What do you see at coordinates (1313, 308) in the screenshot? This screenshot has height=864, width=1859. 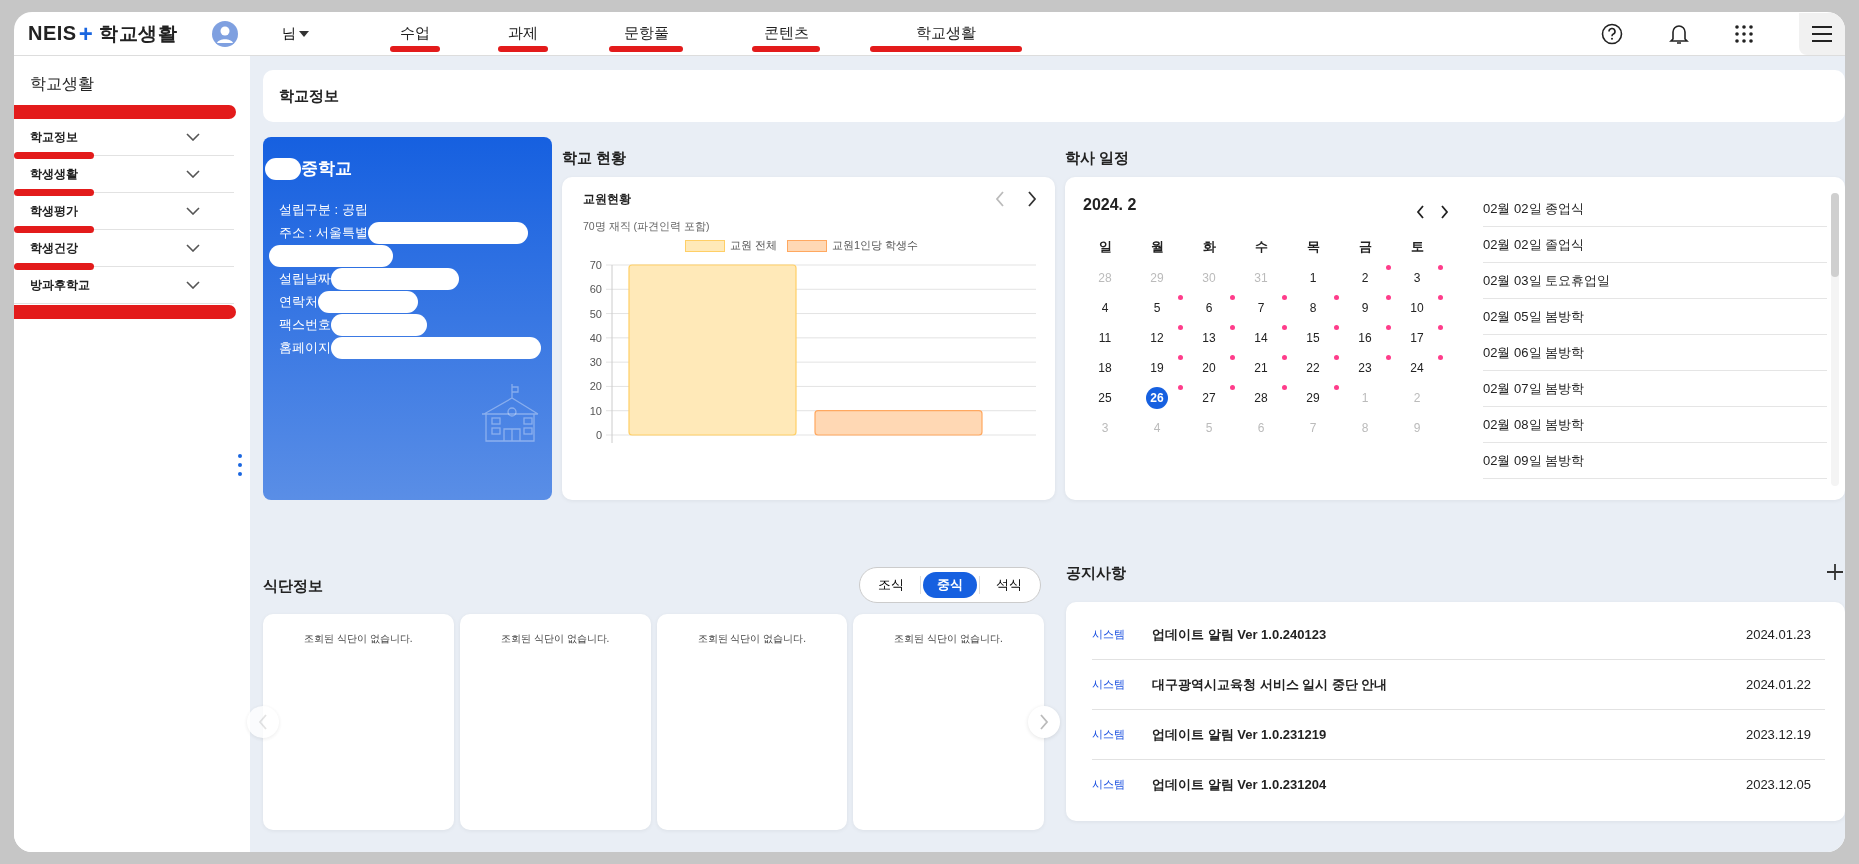 I see `calendar-day: 8` at bounding box center [1313, 308].